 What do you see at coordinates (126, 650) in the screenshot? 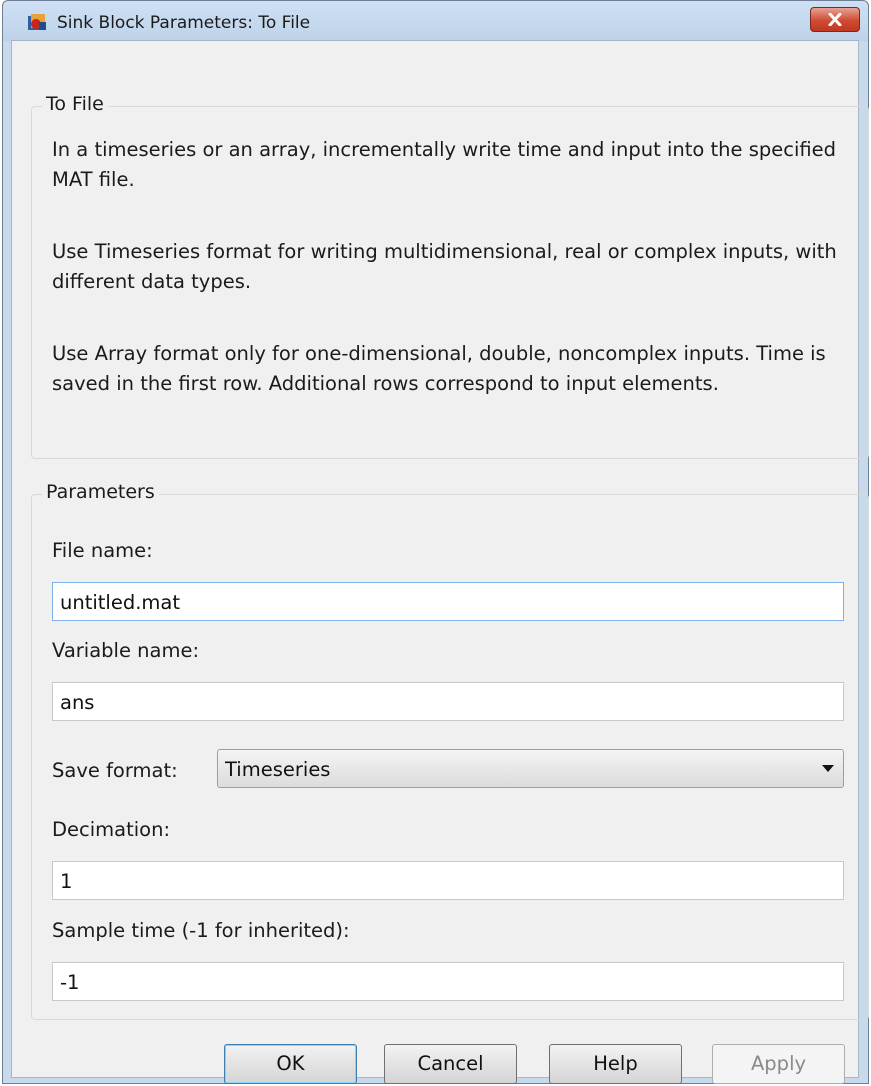
I see `variable-name-label: Variable name:` at bounding box center [126, 650].